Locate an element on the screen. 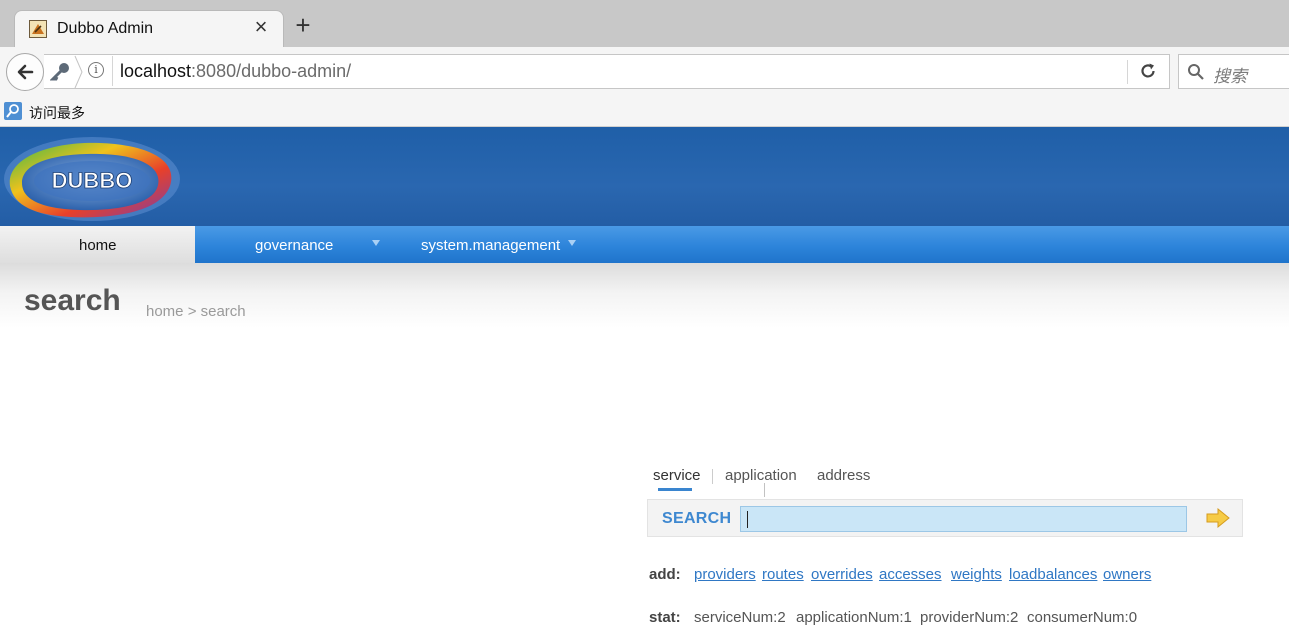  add-overrides-link: overrides is located at coordinates (842, 574).